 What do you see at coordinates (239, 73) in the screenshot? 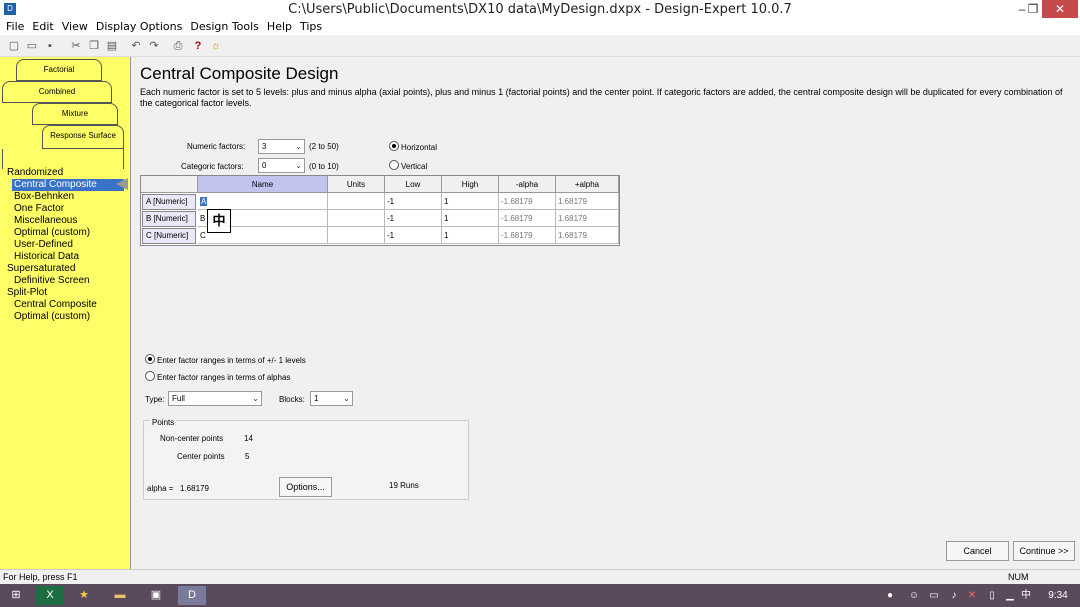
I see `page-title: Central Composite Design` at bounding box center [239, 73].